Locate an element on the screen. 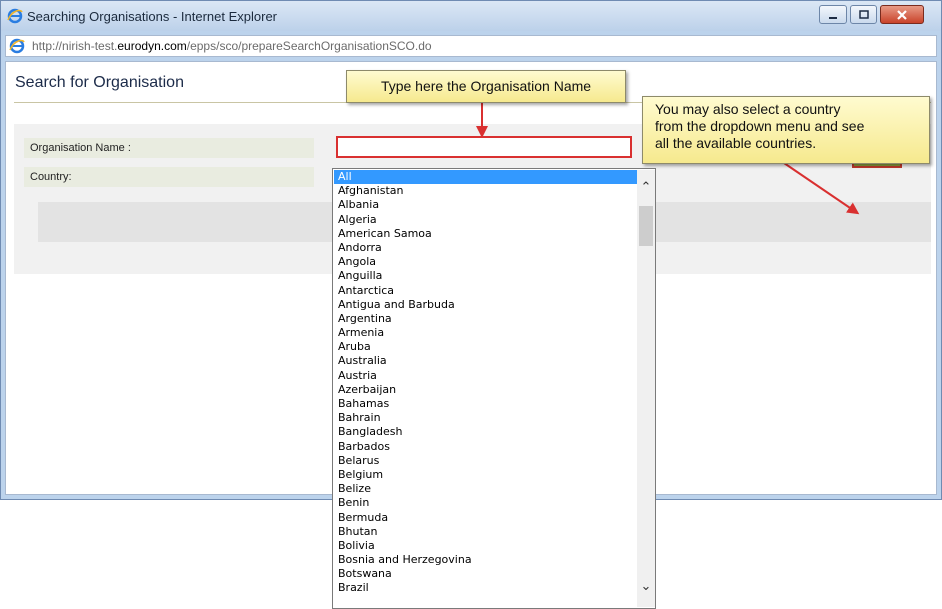 The image size is (942, 609). country-option: Armenia is located at coordinates (485, 333).